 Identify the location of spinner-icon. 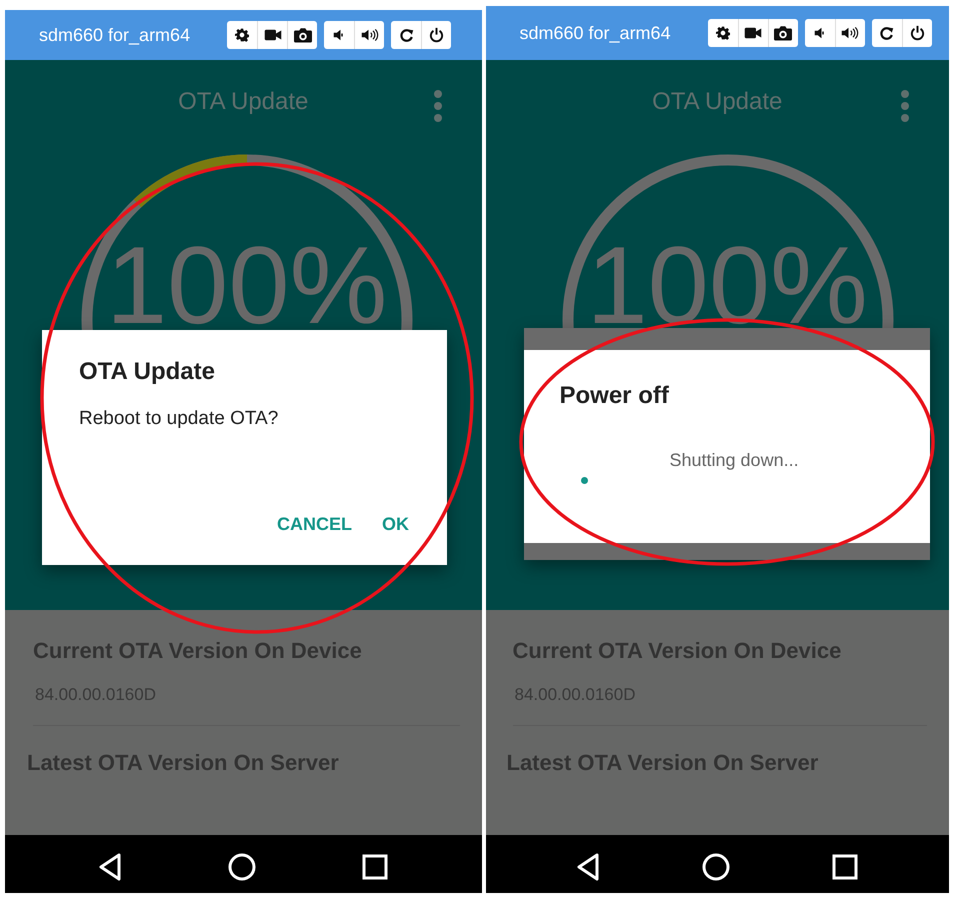
(584, 480).